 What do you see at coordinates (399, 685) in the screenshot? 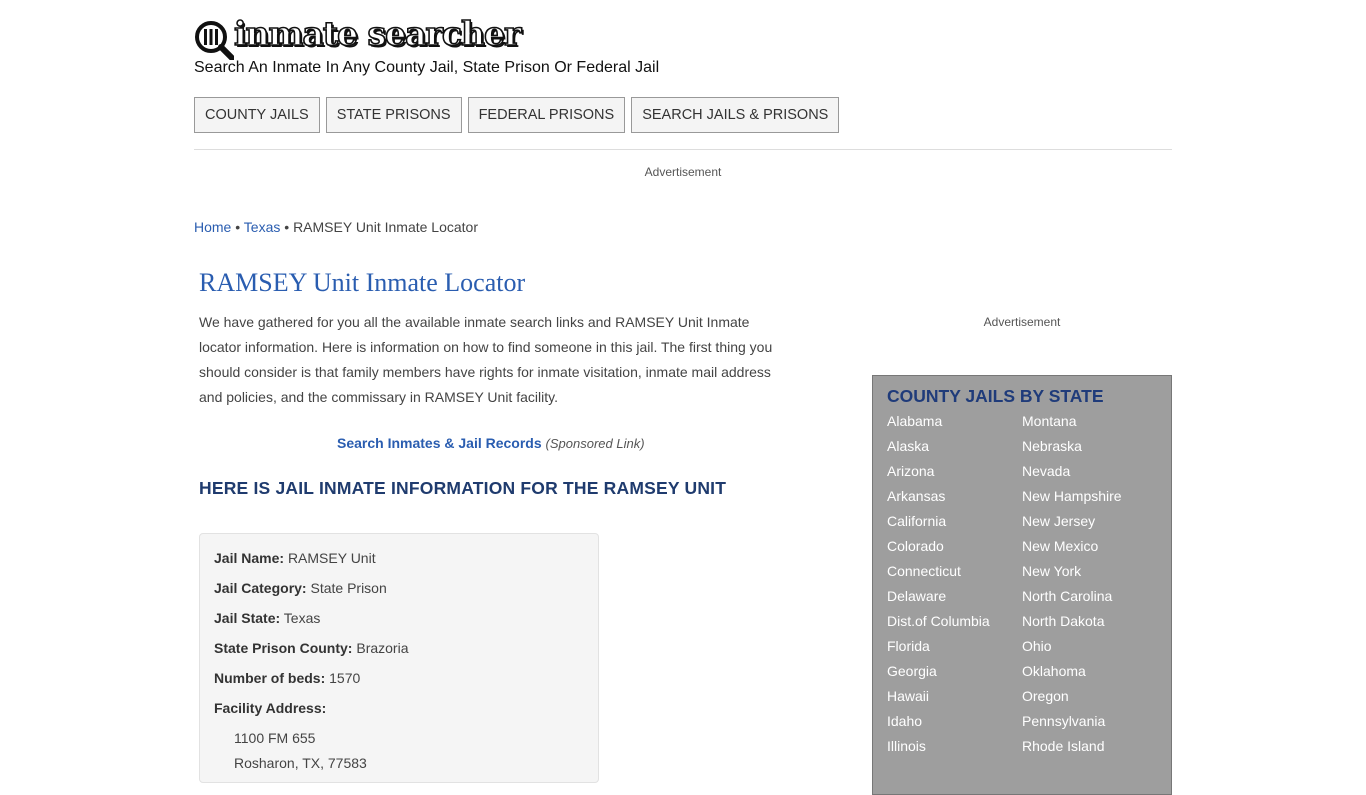
I see `beds-row: Number of beds: 1570` at bounding box center [399, 685].